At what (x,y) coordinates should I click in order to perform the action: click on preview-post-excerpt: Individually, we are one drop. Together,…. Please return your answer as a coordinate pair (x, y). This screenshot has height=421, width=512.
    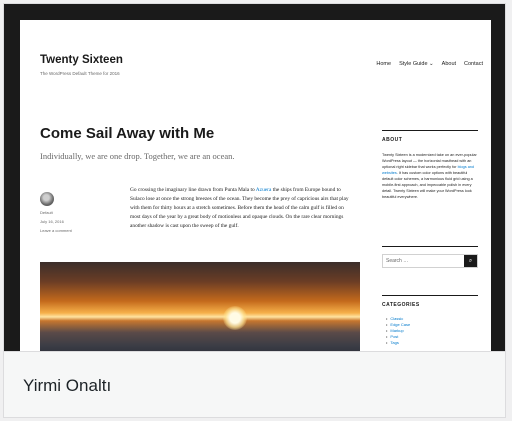
    Looking at the image, I should click on (137, 156).